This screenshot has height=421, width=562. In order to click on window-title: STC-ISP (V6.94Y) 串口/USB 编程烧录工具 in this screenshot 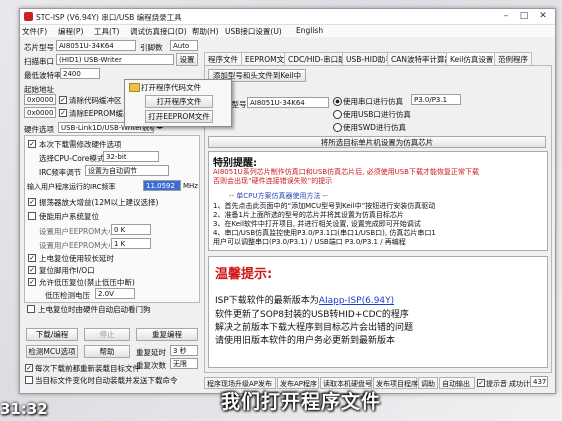, I will do `click(109, 17)`.